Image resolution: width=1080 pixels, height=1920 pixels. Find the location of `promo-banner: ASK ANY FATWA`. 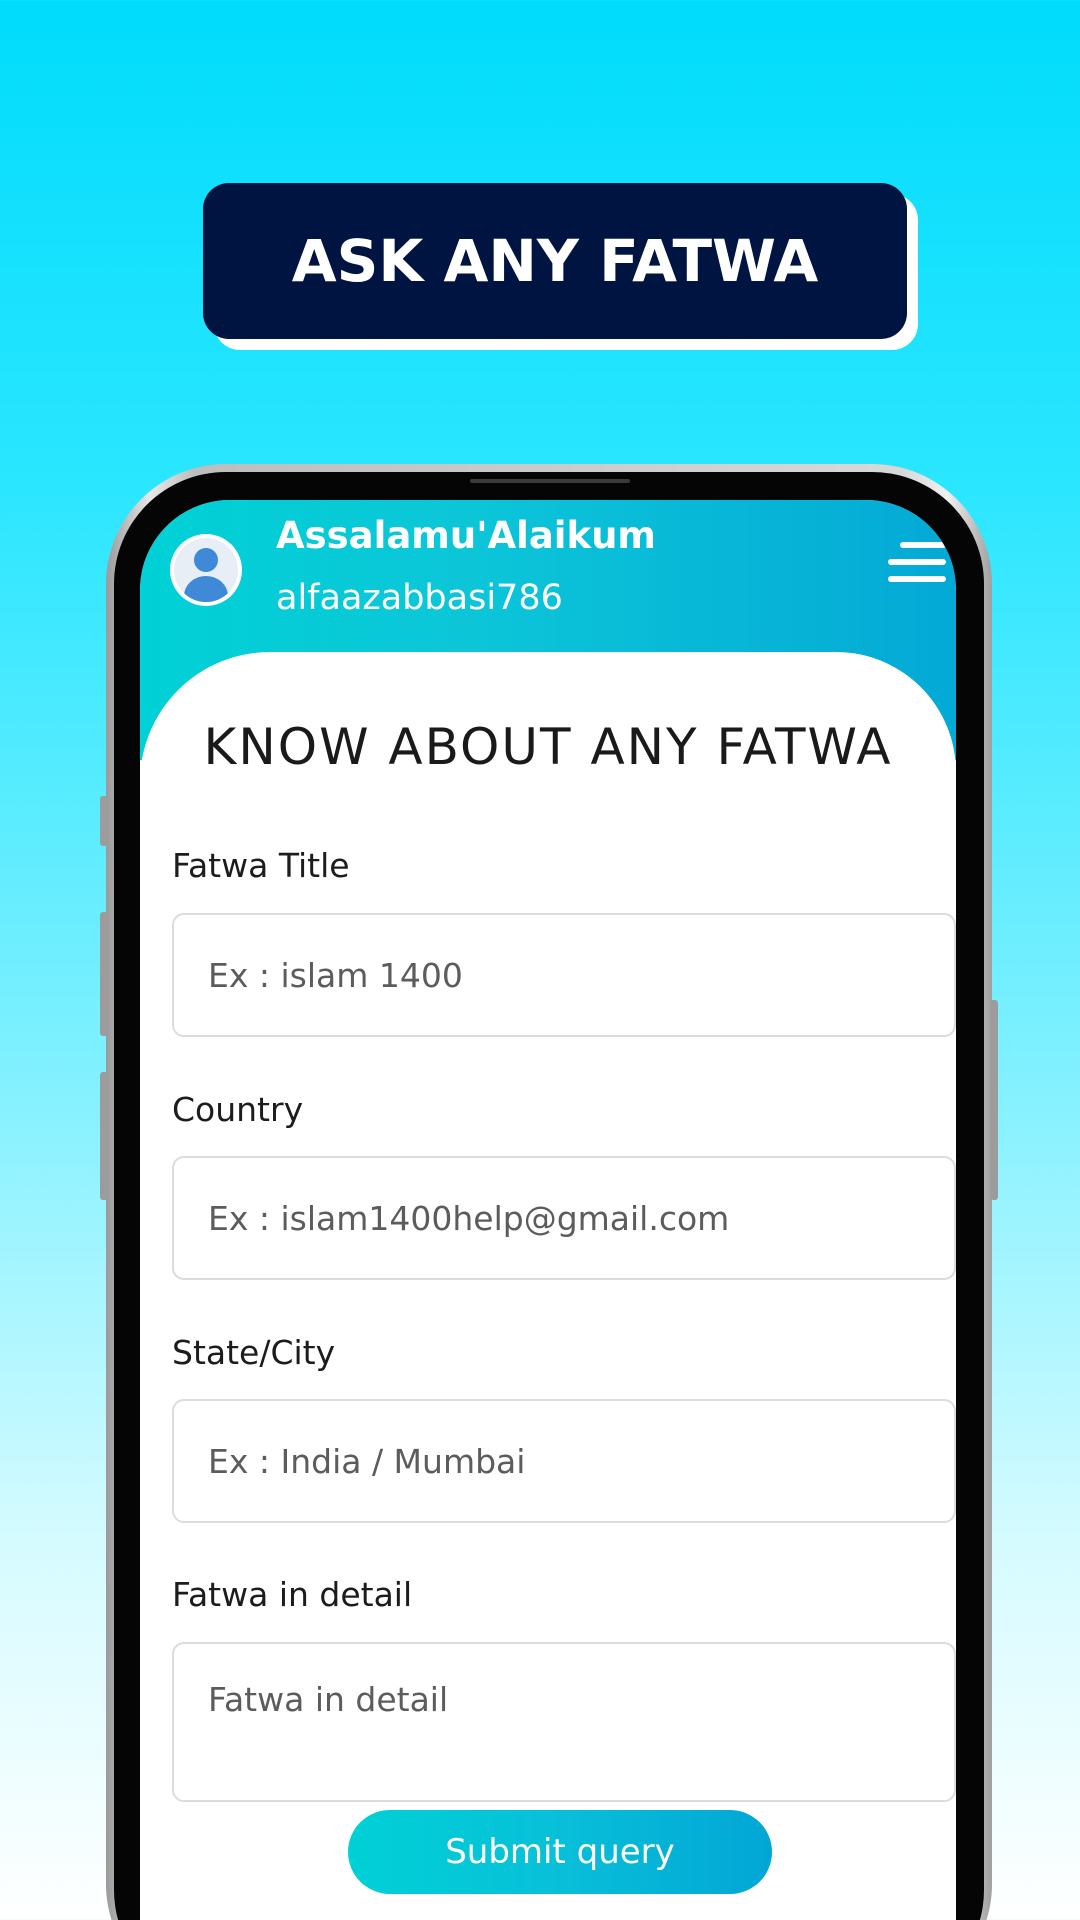

promo-banner: ASK ANY FATWA is located at coordinates (555, 261).